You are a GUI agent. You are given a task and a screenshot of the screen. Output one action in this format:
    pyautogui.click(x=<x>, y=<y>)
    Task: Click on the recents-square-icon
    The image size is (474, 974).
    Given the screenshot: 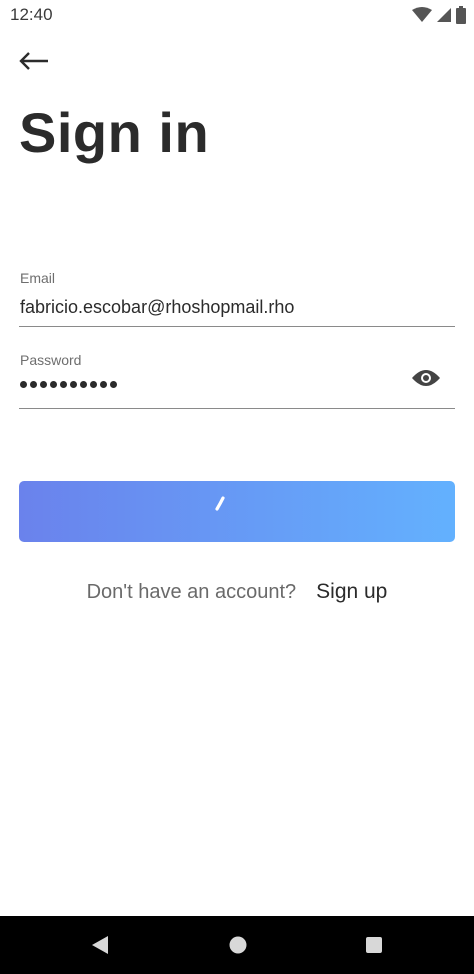 What is the action you would take?
    pyautogui.click(x=374, y=947)
    